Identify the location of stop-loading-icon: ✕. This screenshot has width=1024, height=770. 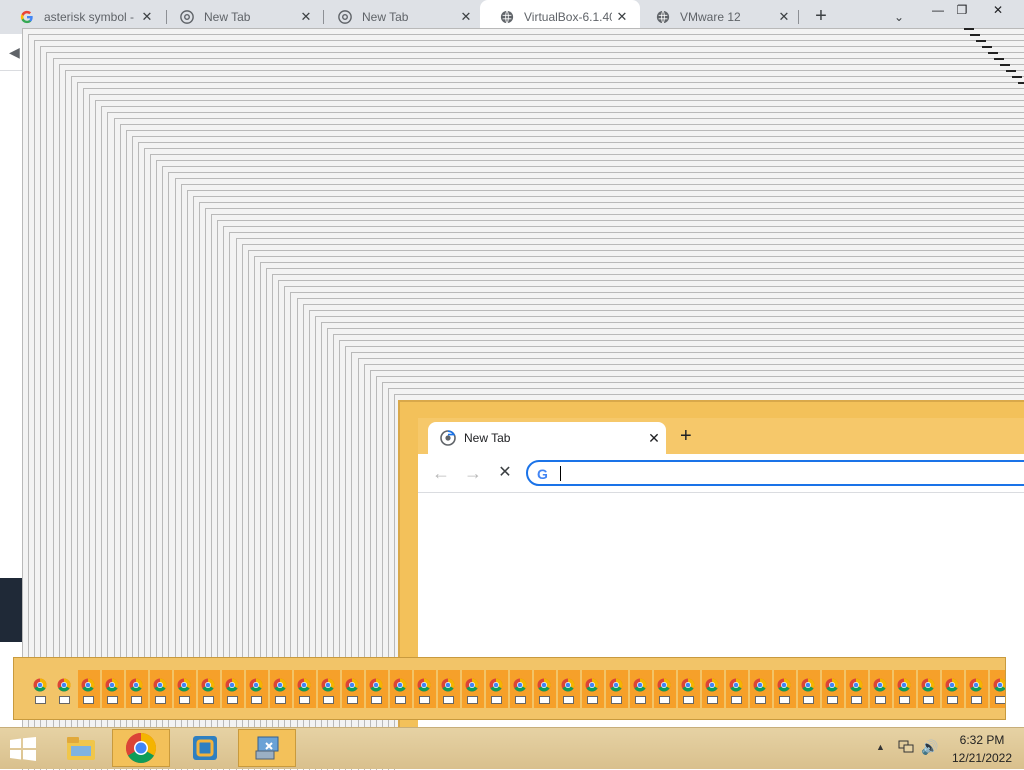
(505, 474).